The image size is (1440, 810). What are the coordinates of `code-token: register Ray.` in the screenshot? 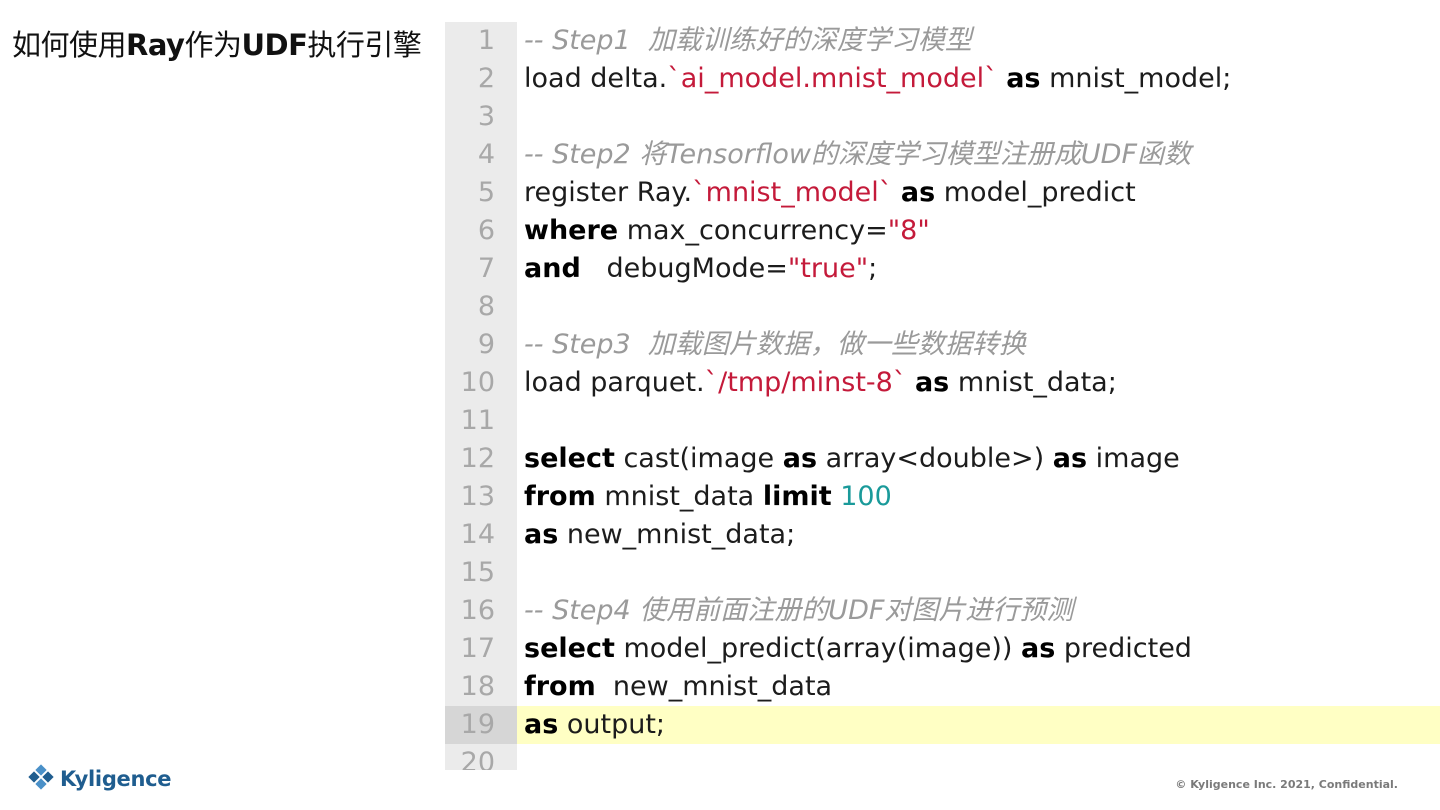 It's located at (608, 192).